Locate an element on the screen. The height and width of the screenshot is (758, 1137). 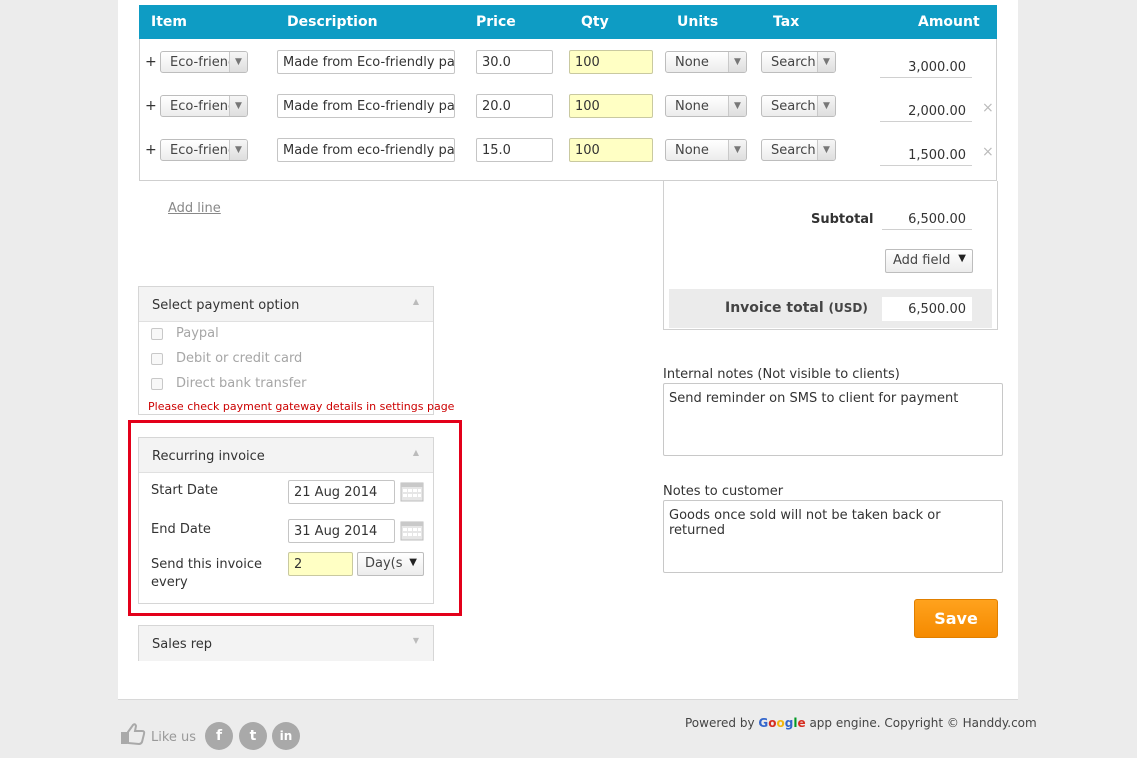
card-checkbox is located at coordinates (157, 359).